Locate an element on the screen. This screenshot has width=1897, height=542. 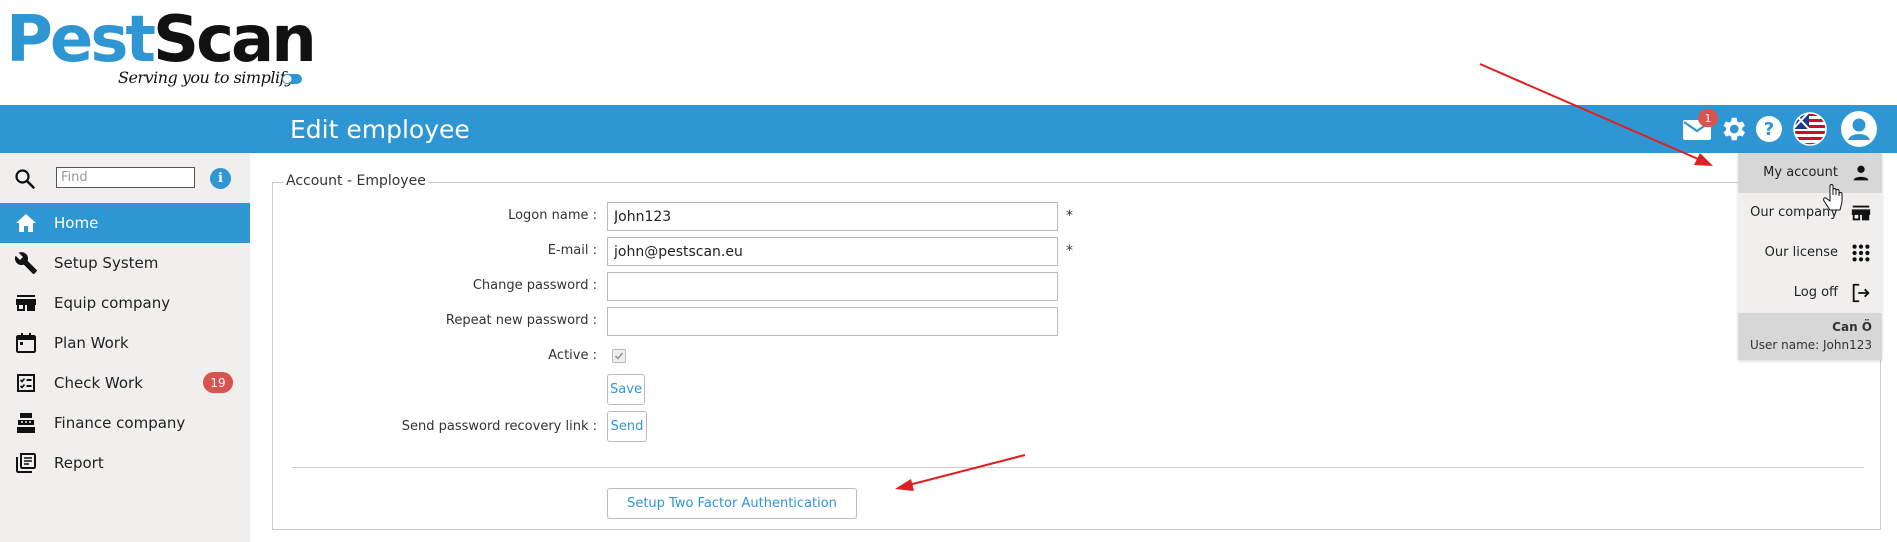
email-input is located at coordinates (832, 251).